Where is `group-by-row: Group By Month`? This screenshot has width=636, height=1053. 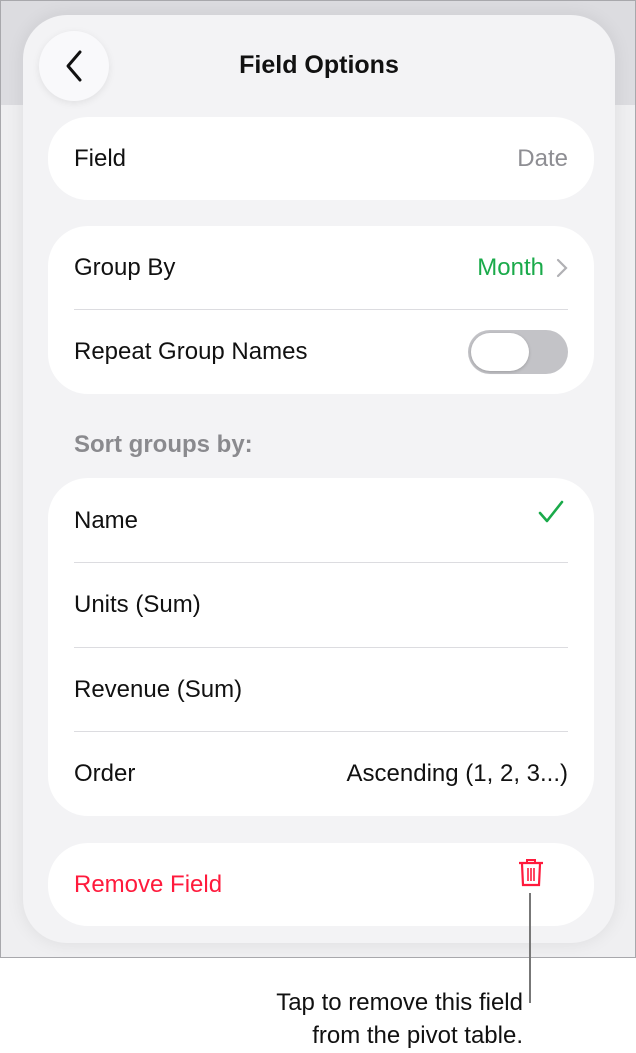
group-by-row: Group By Month is located at coordinates (321, 268).